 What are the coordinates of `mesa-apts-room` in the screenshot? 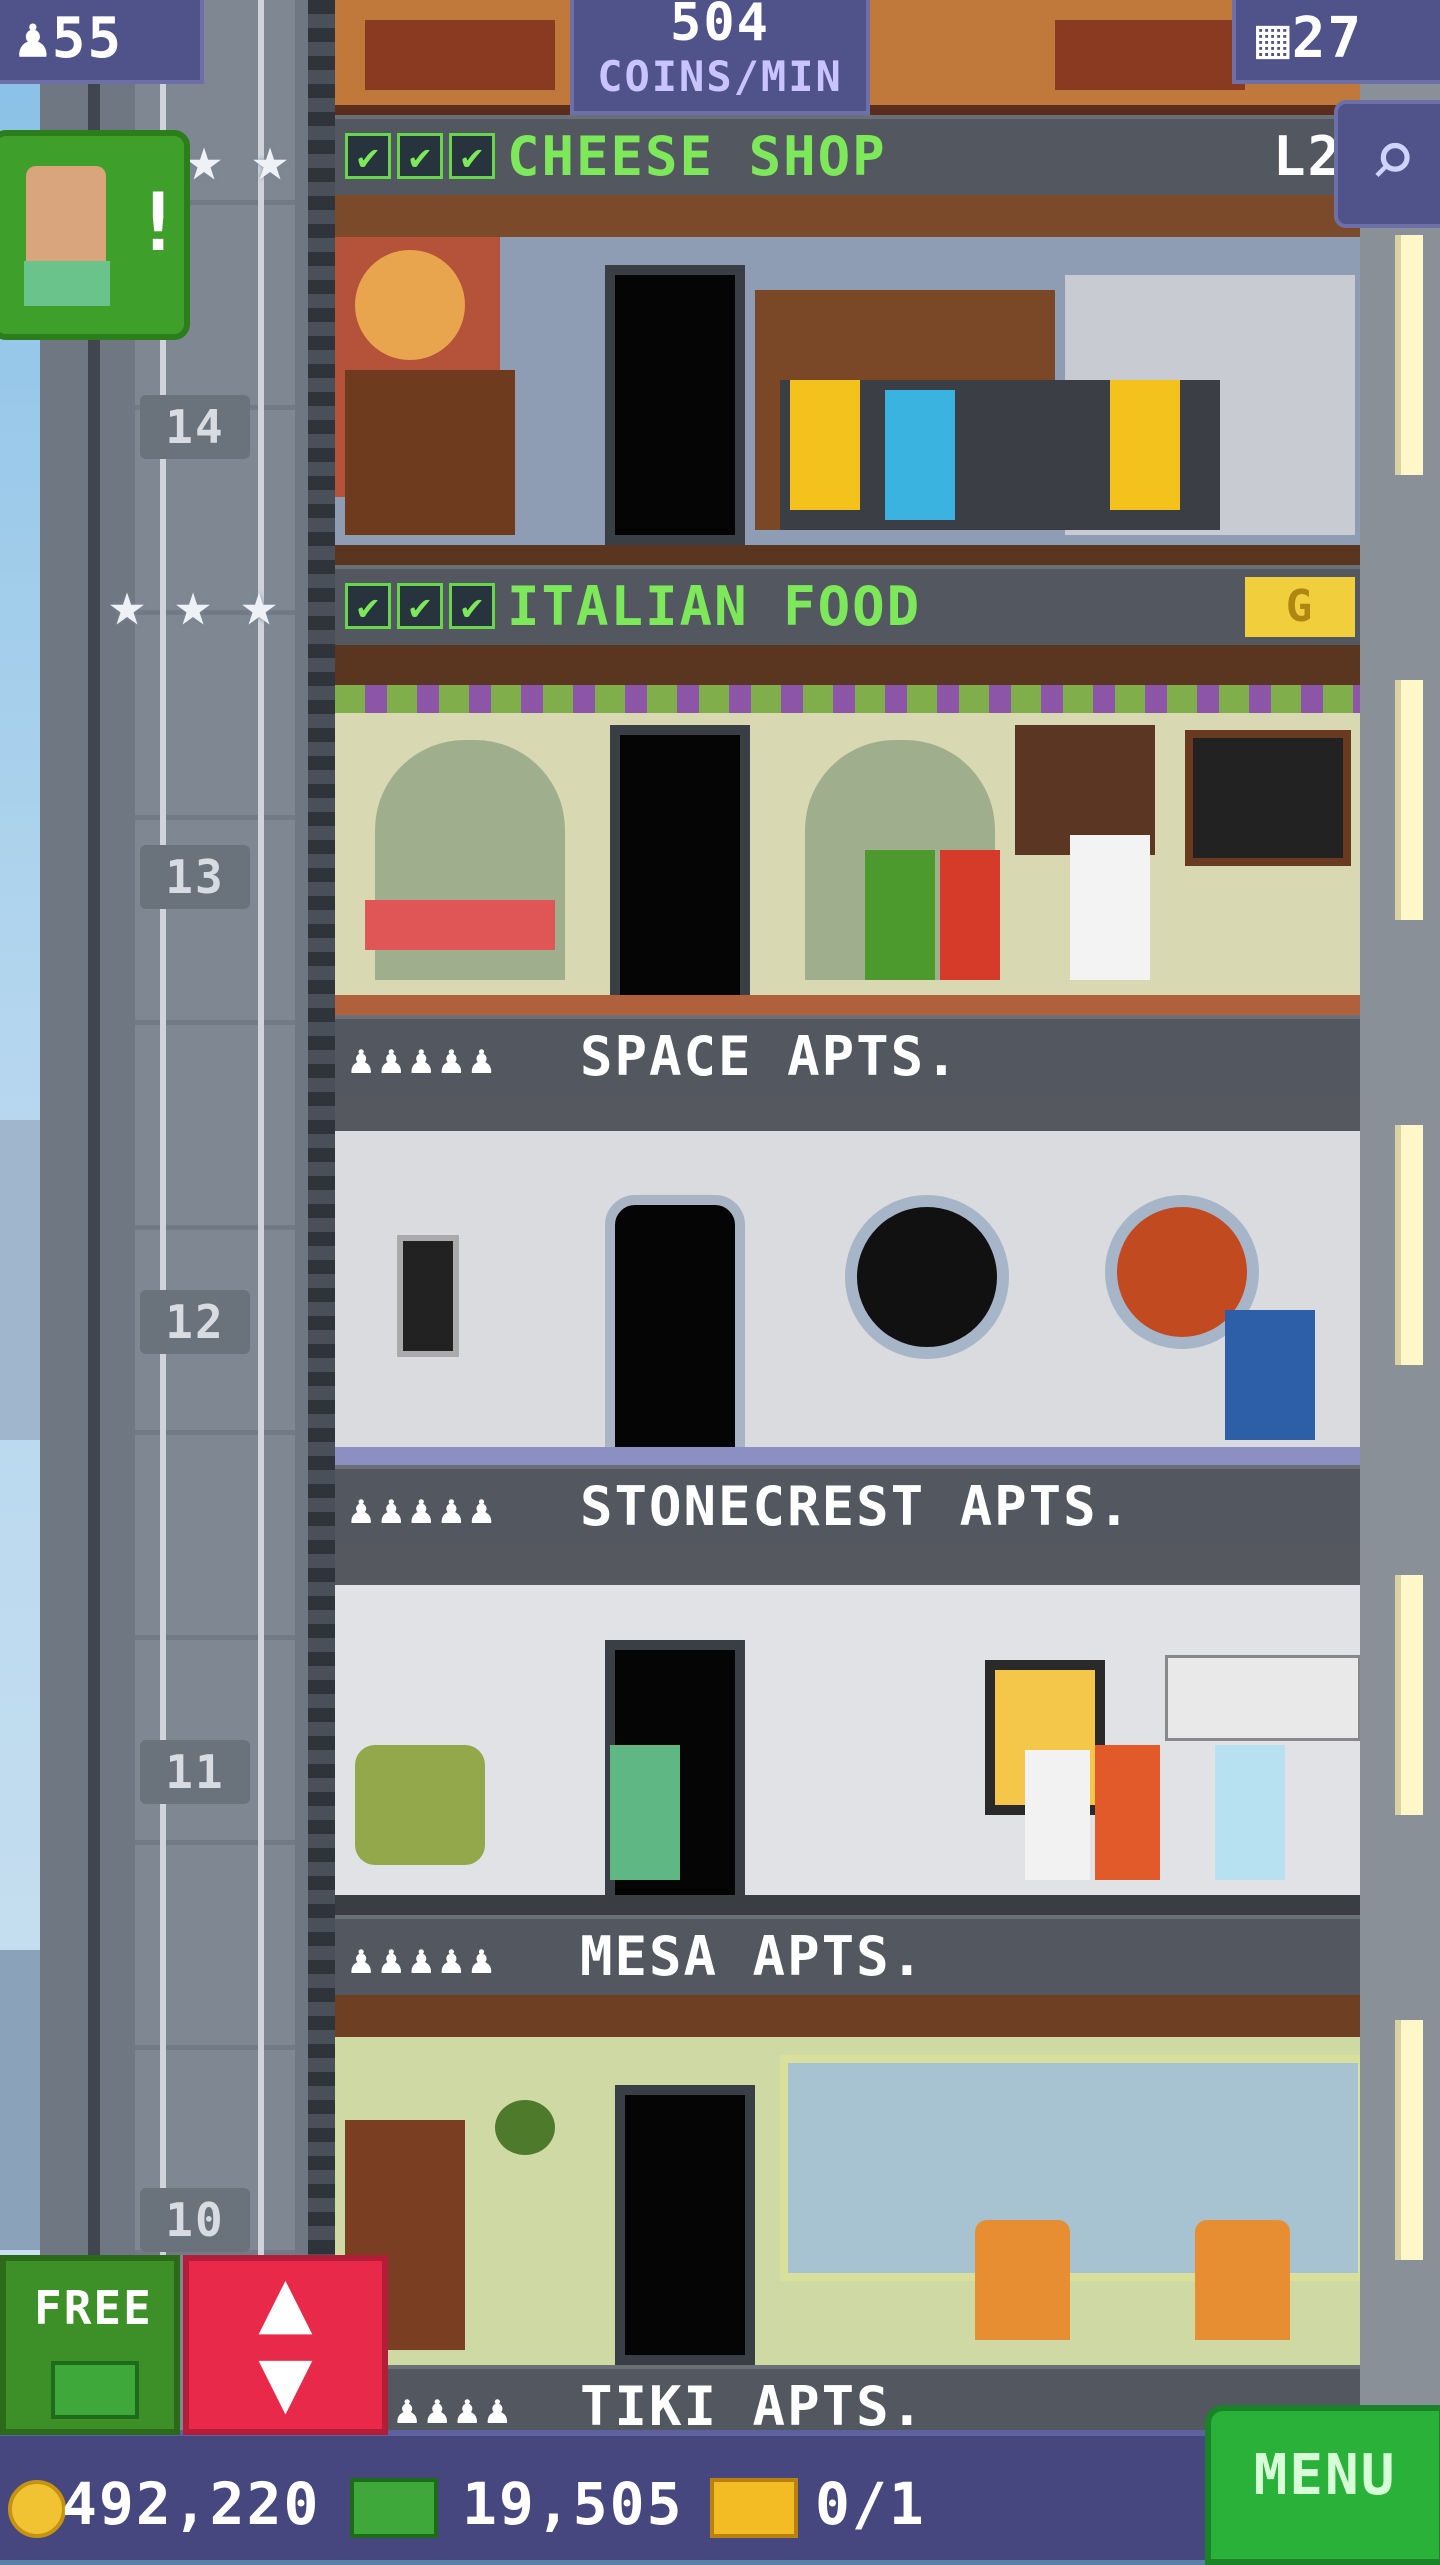 It's located at (847, 2180).